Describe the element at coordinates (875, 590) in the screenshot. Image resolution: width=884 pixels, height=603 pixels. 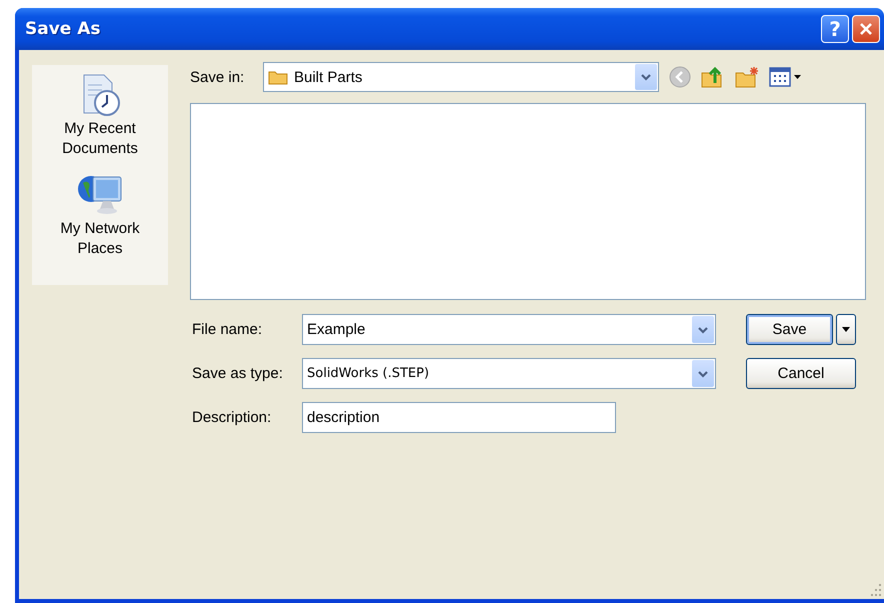
I see `resize-grip-icon` at that location.